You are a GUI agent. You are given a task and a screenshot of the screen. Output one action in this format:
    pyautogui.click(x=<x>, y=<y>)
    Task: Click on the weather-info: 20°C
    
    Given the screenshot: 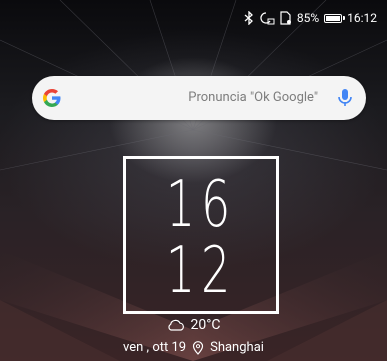 What is the action you would take?
    pyautogui.click(x=193, y=325)
    